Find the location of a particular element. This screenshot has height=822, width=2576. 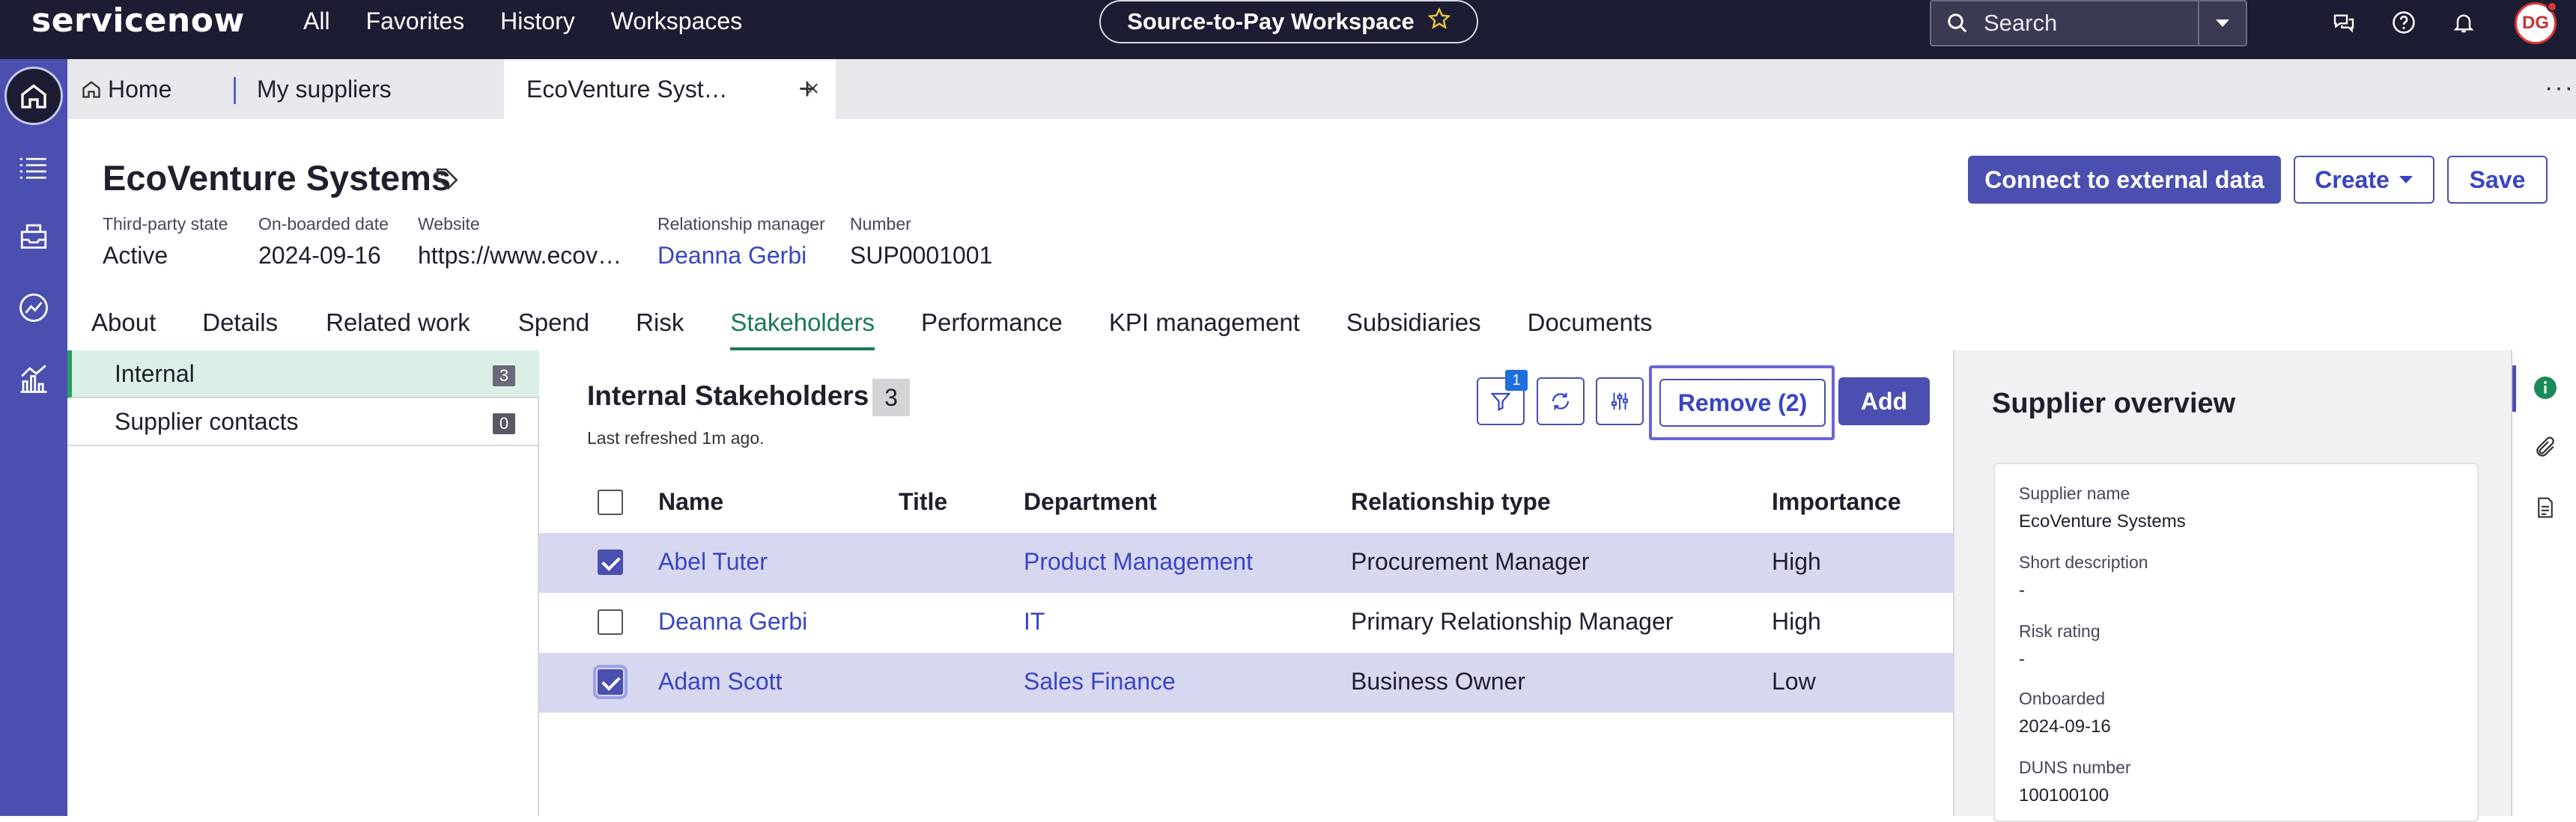

inbox-icon is located at coordinates (33, 236).